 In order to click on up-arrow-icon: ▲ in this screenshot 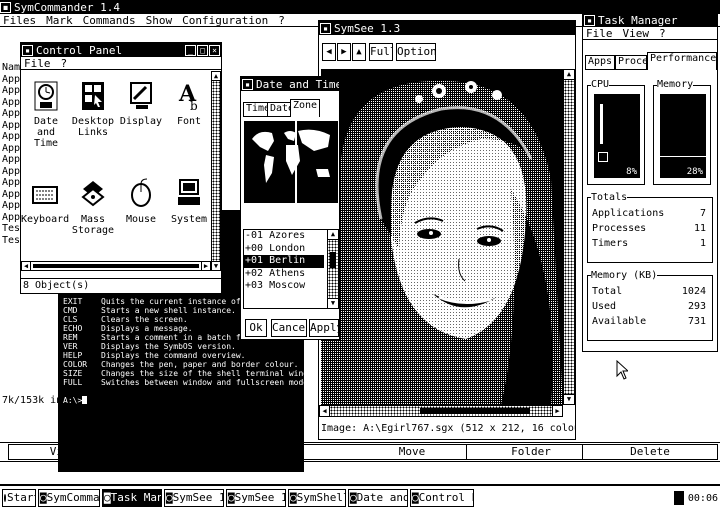, I will do `click(359, 52)`.